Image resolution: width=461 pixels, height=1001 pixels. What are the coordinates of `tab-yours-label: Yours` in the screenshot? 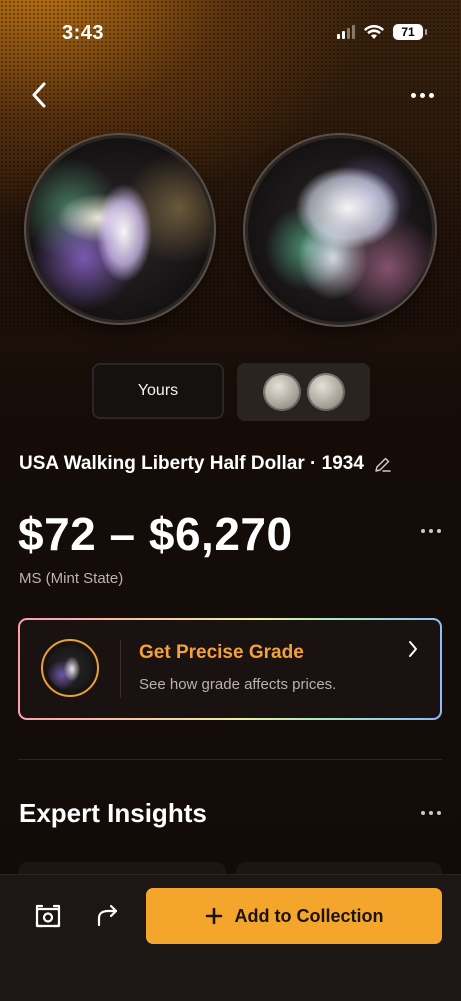 It's located at (158, 390).